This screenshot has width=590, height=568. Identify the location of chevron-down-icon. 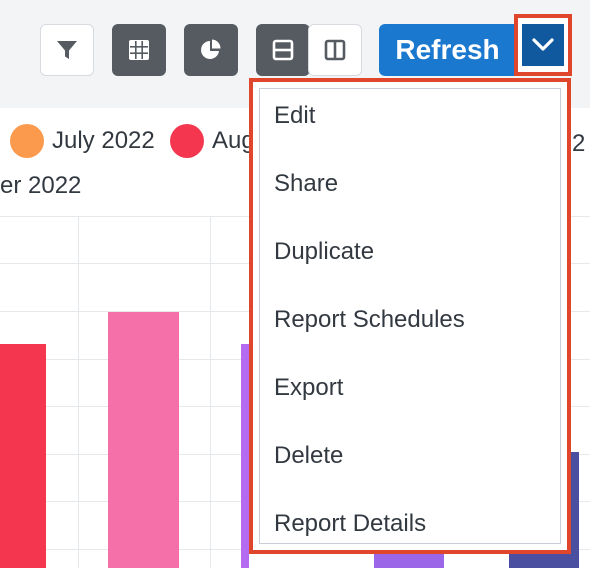
(543, 44).